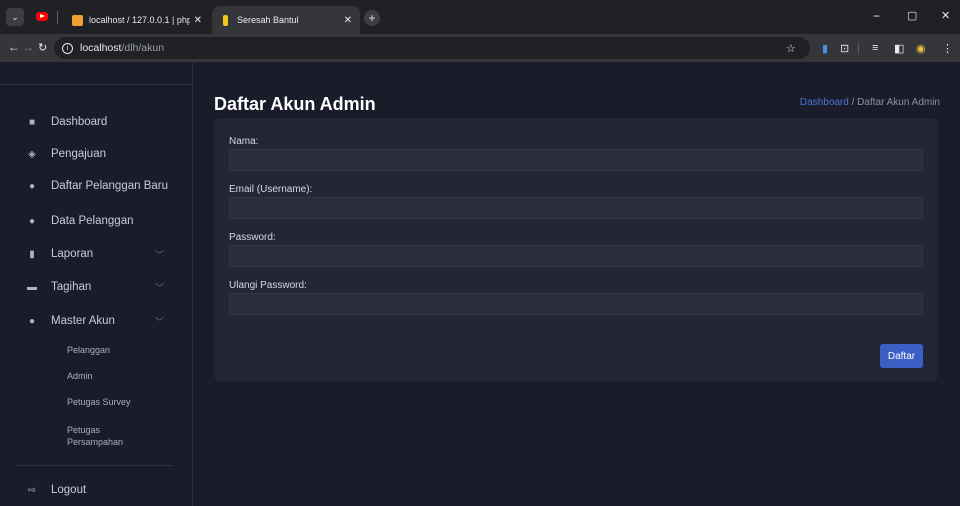 The height and width of the screenshot is (506, 960). I want to click on bookmark-star-icon: ☆, so click(791, 48).